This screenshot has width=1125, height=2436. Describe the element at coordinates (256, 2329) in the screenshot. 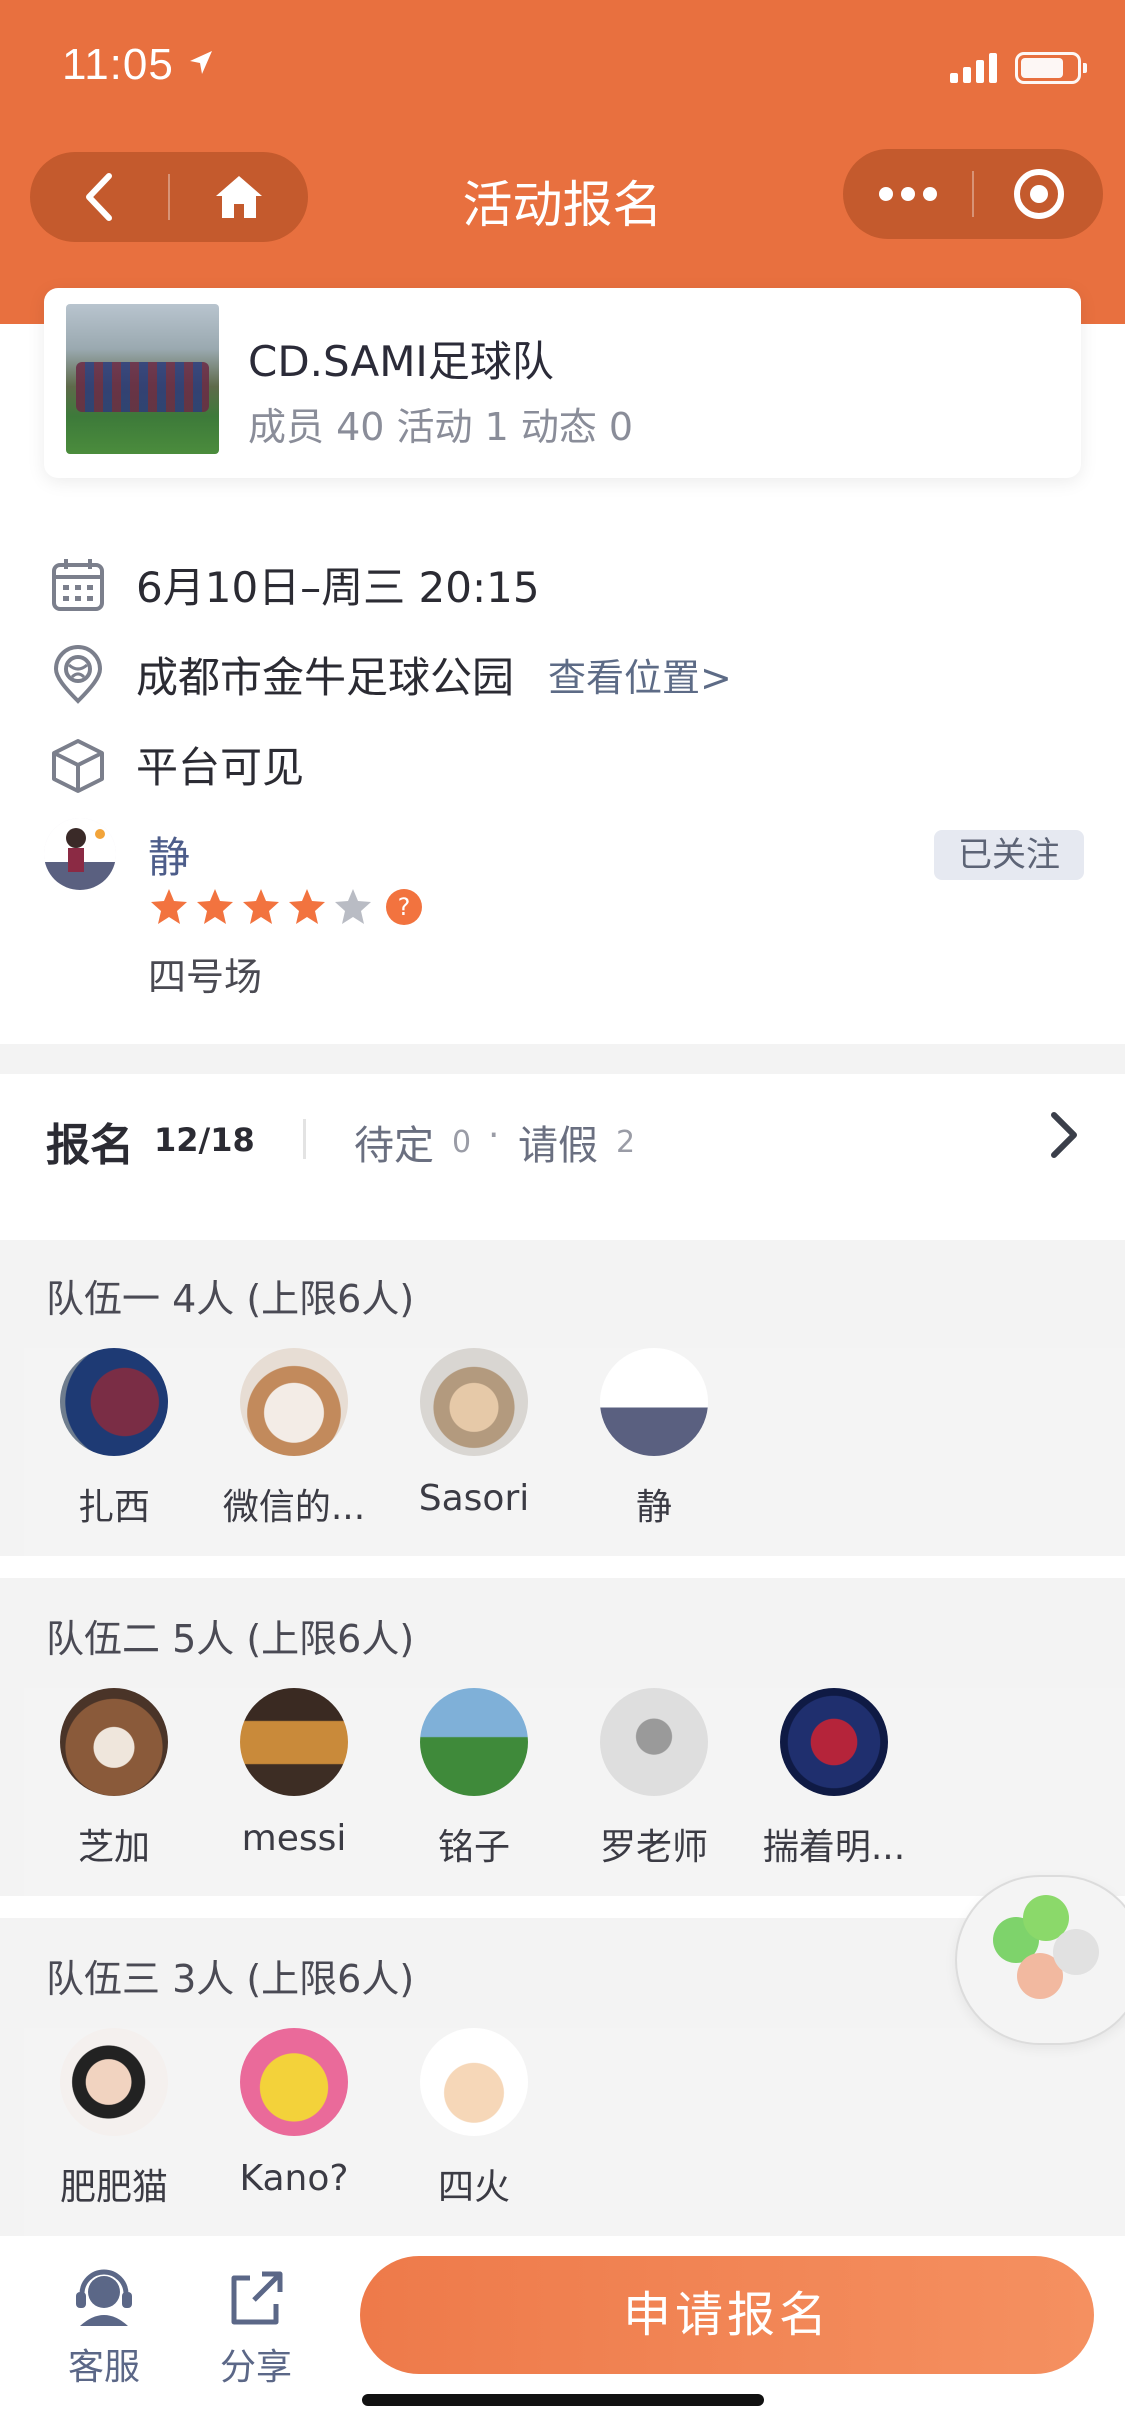

I see `share-button: 分享` at that location.